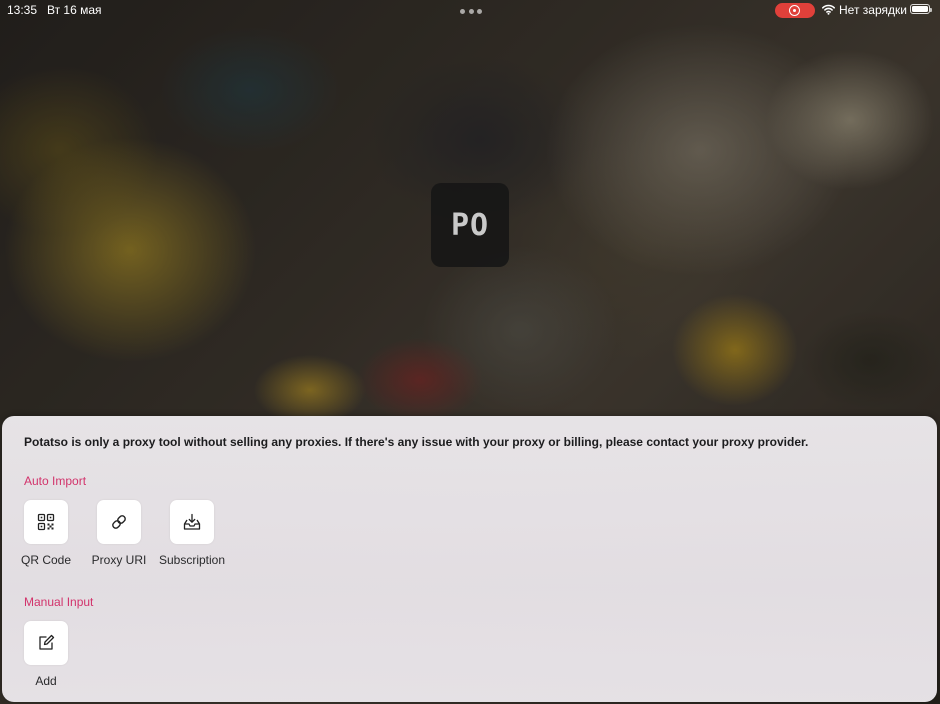 This screenshot has height=704, width=940. Describe the element at coordinates (59, 602) in the screenshot. I see `section-title-manual-input: Manual Input` at that location.